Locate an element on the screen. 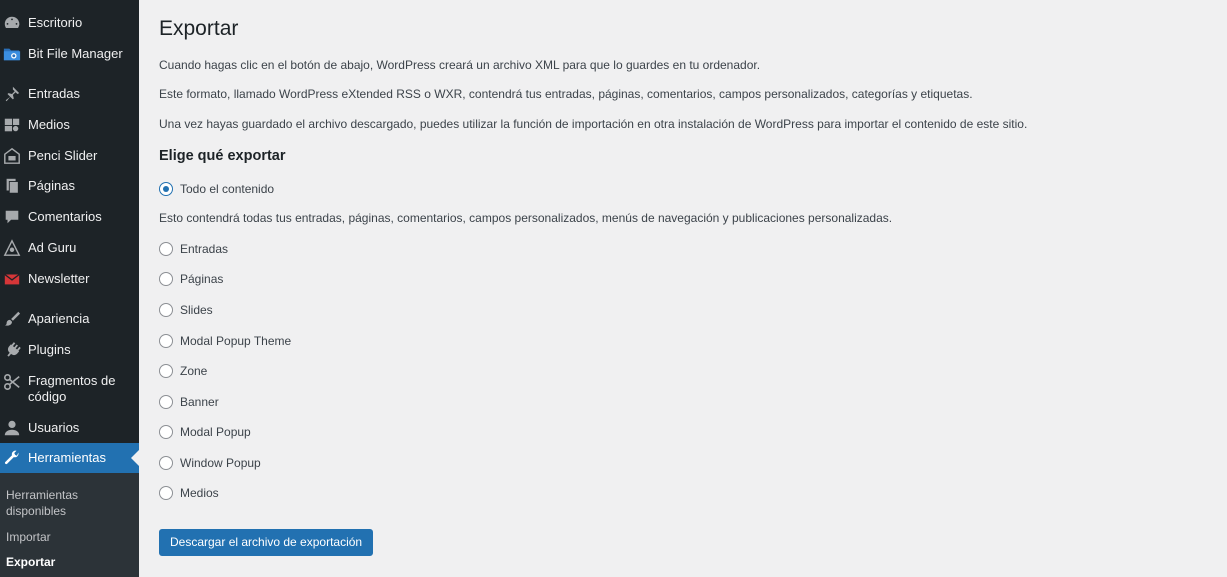 The image size is (1227, 577). submenu-item-herramientas-disponibles: Herramientas disponibles is located at coordinates (66, 503).